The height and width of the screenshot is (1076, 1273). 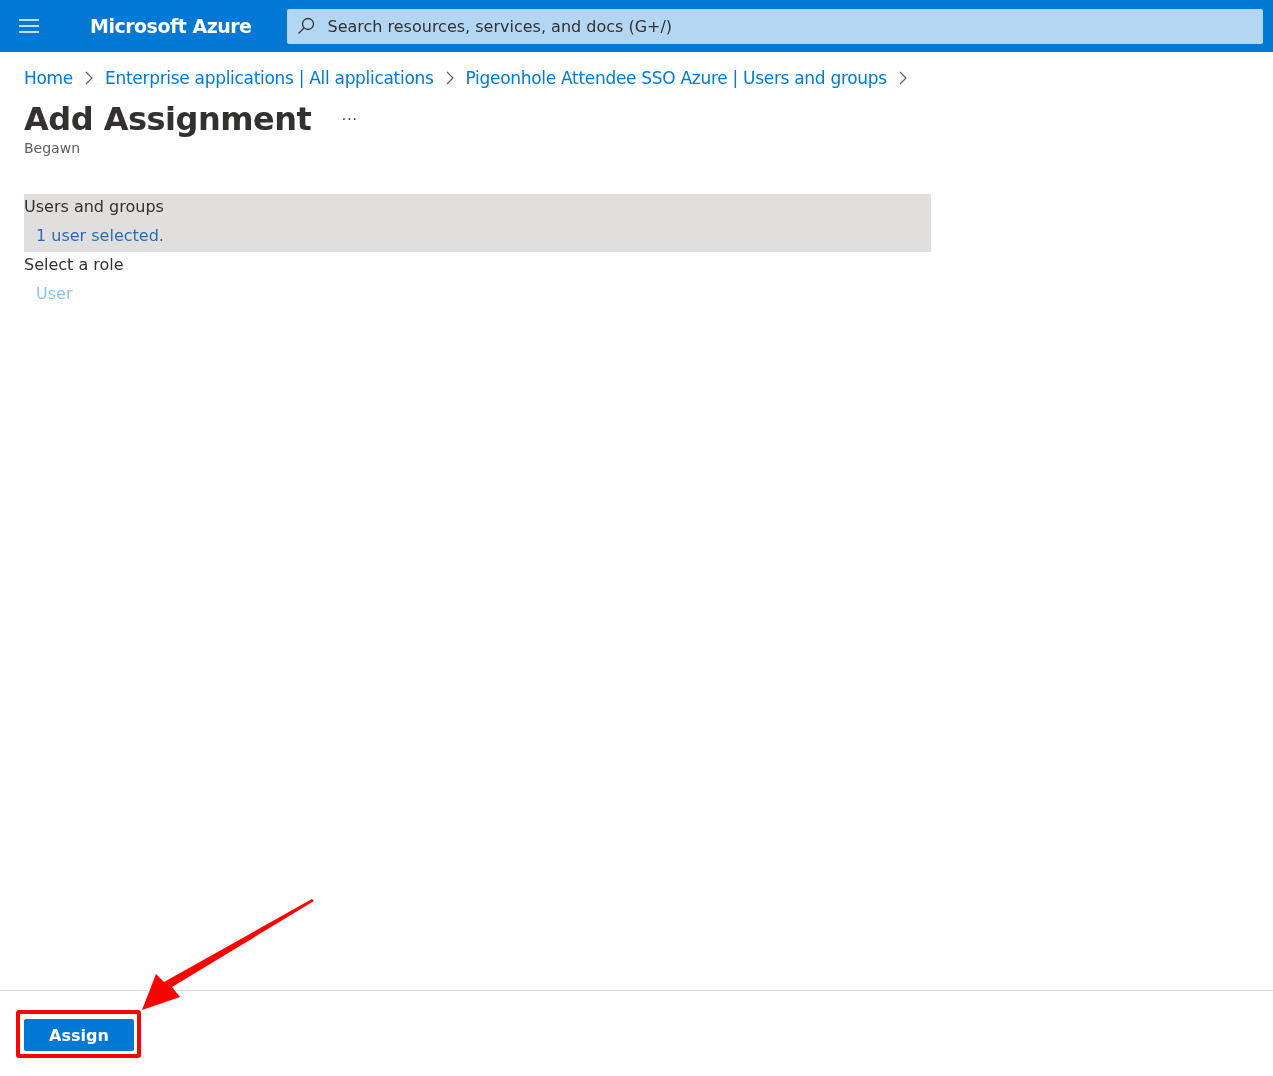 What do you see at coordinates (269, 78) in the screenshot?
I see `breadcrumb-link: Enterprise applications | All applications` at bounding box center [269, 78].